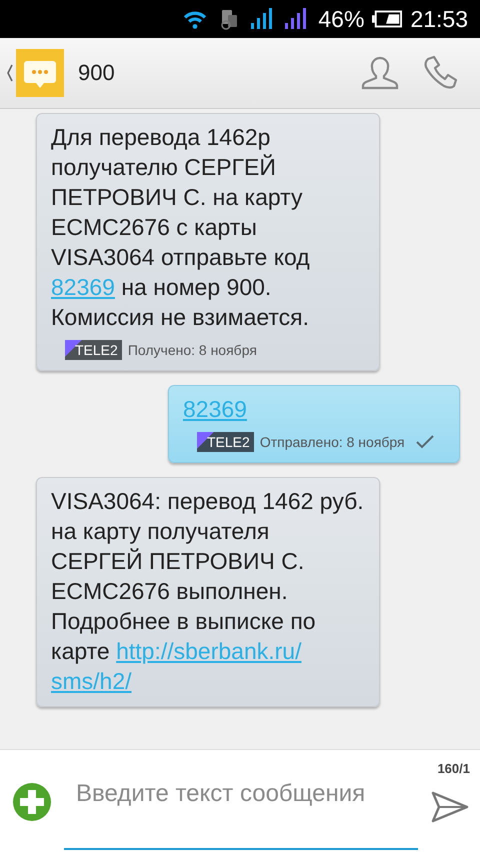 The width and height of the screenshot is (480, 854). Describe the element at coordinates (192, 350) in the screenshot. I see `message-status: Получено: 8 ноября` at that location.